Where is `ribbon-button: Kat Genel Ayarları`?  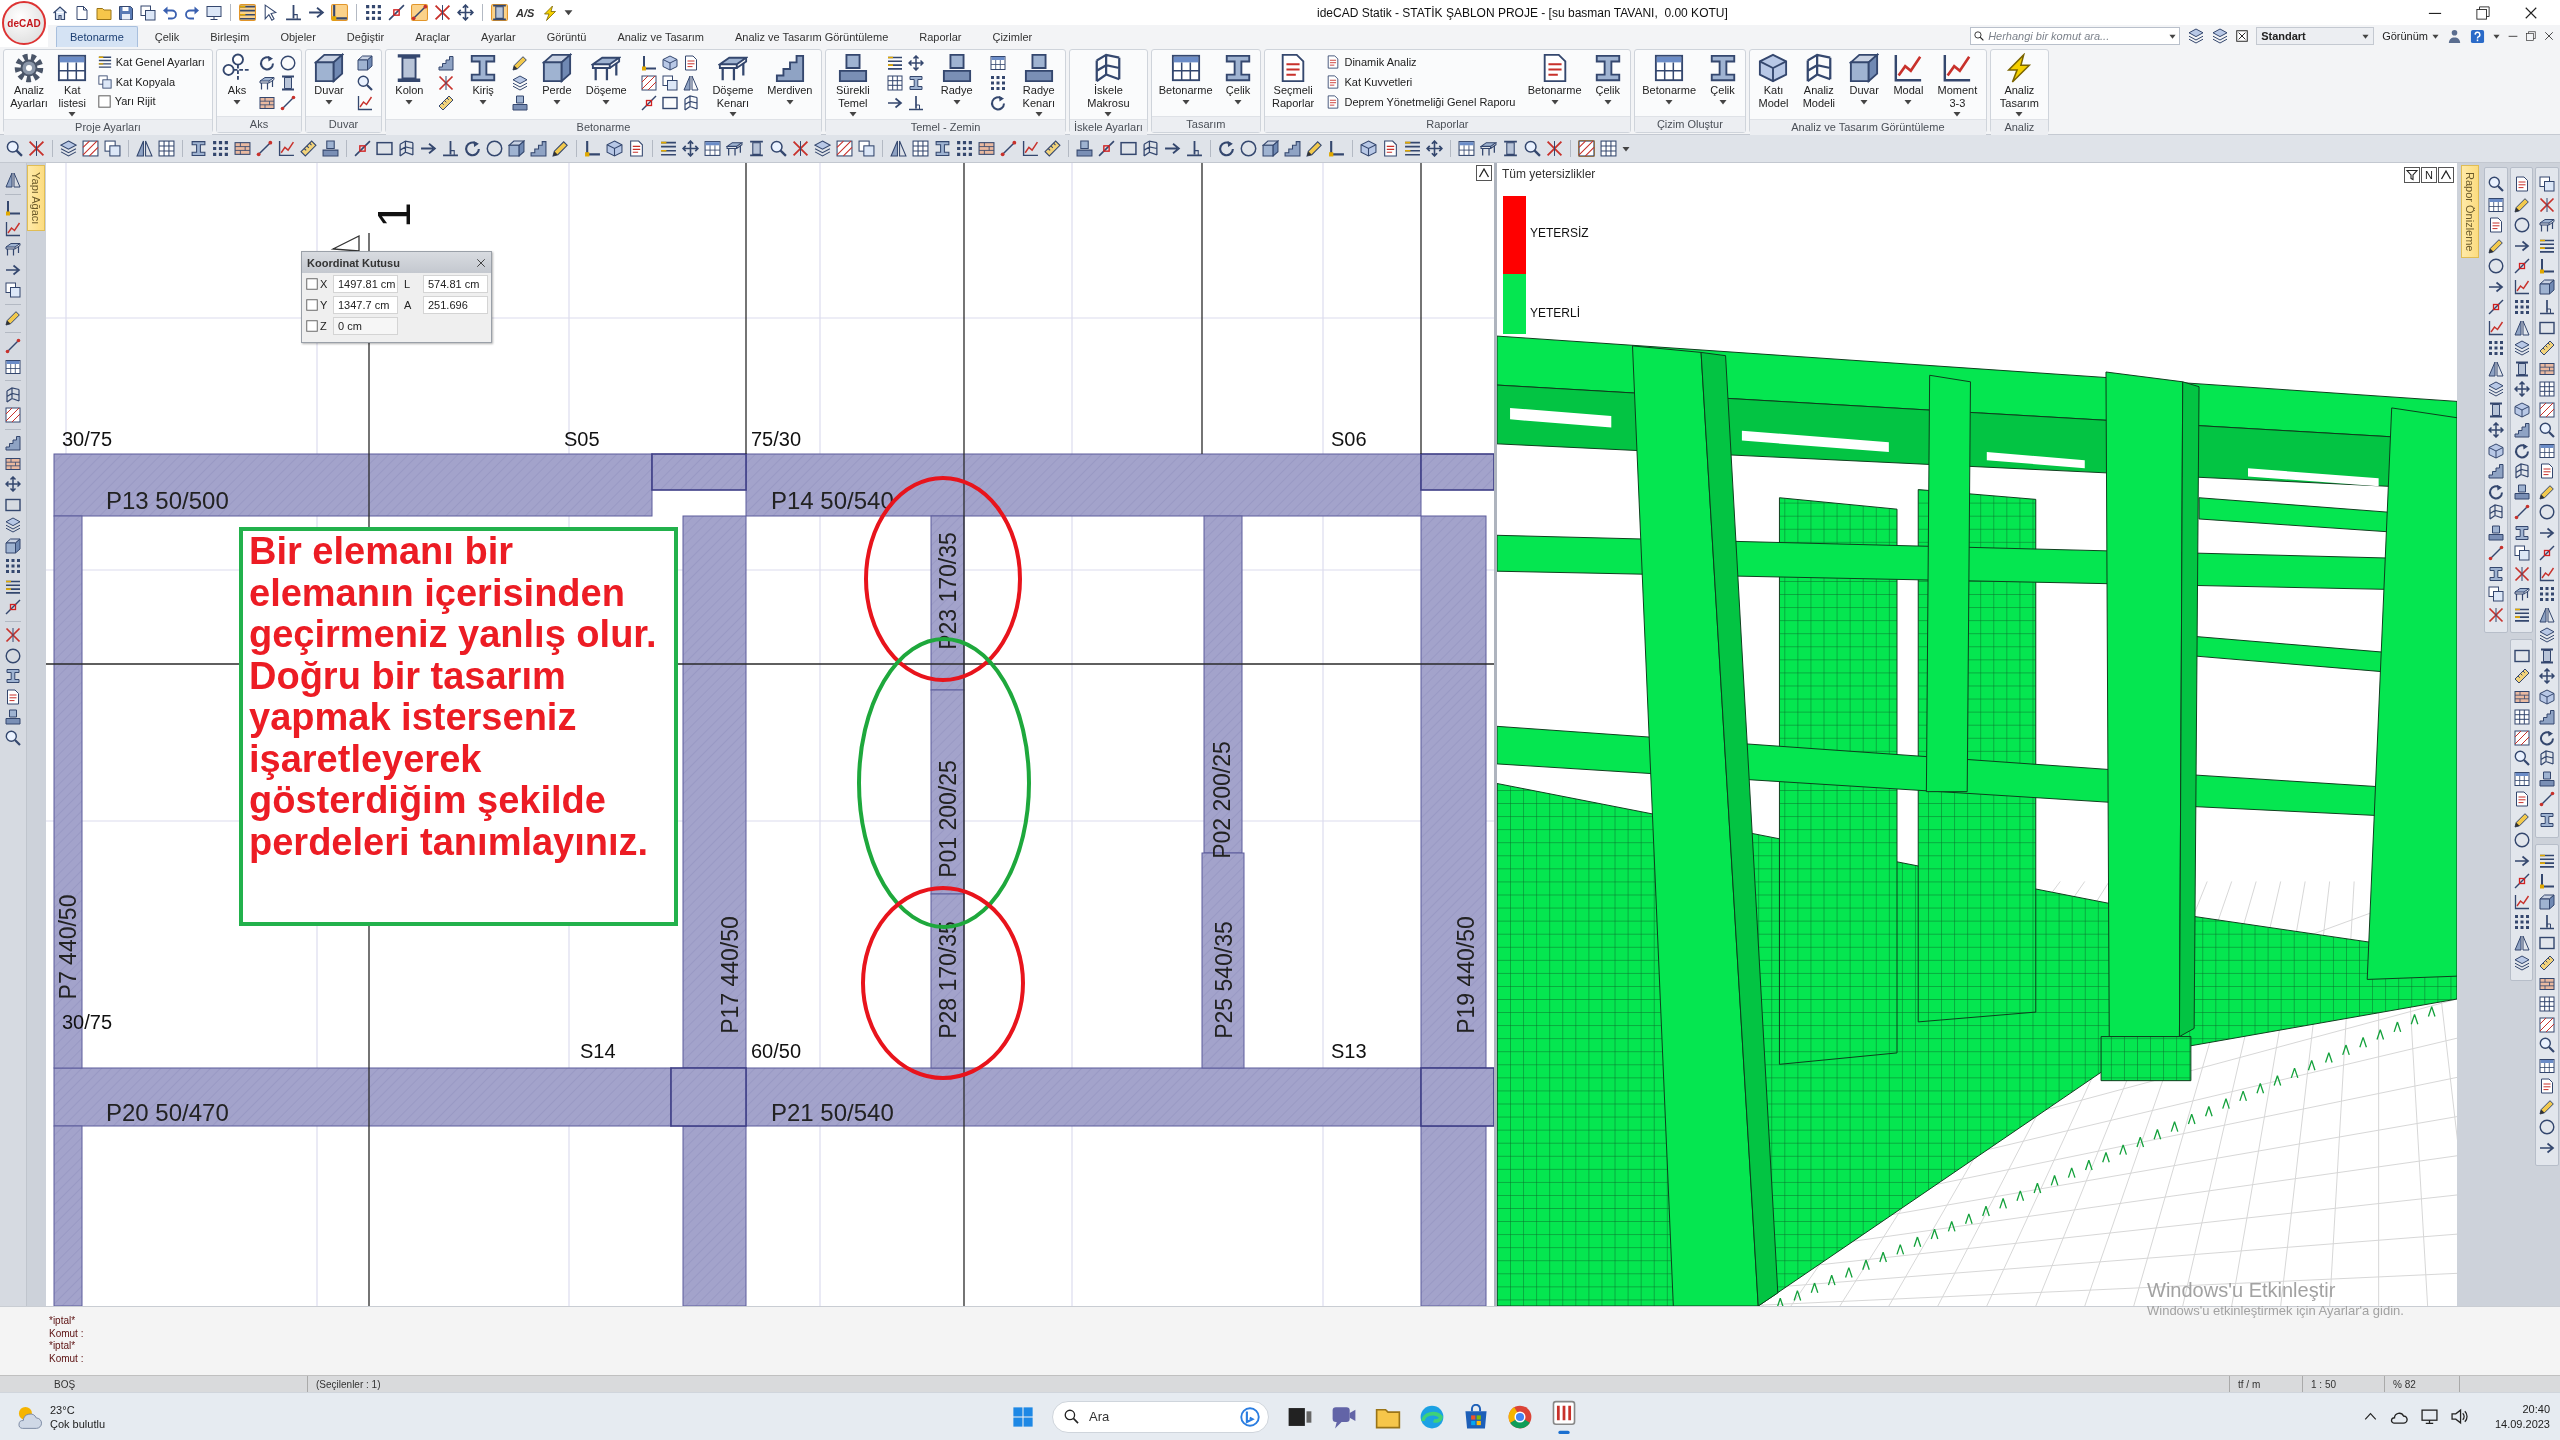
ribbon-button: Kat Genel Ayarları is located at coordinates (151, 62).